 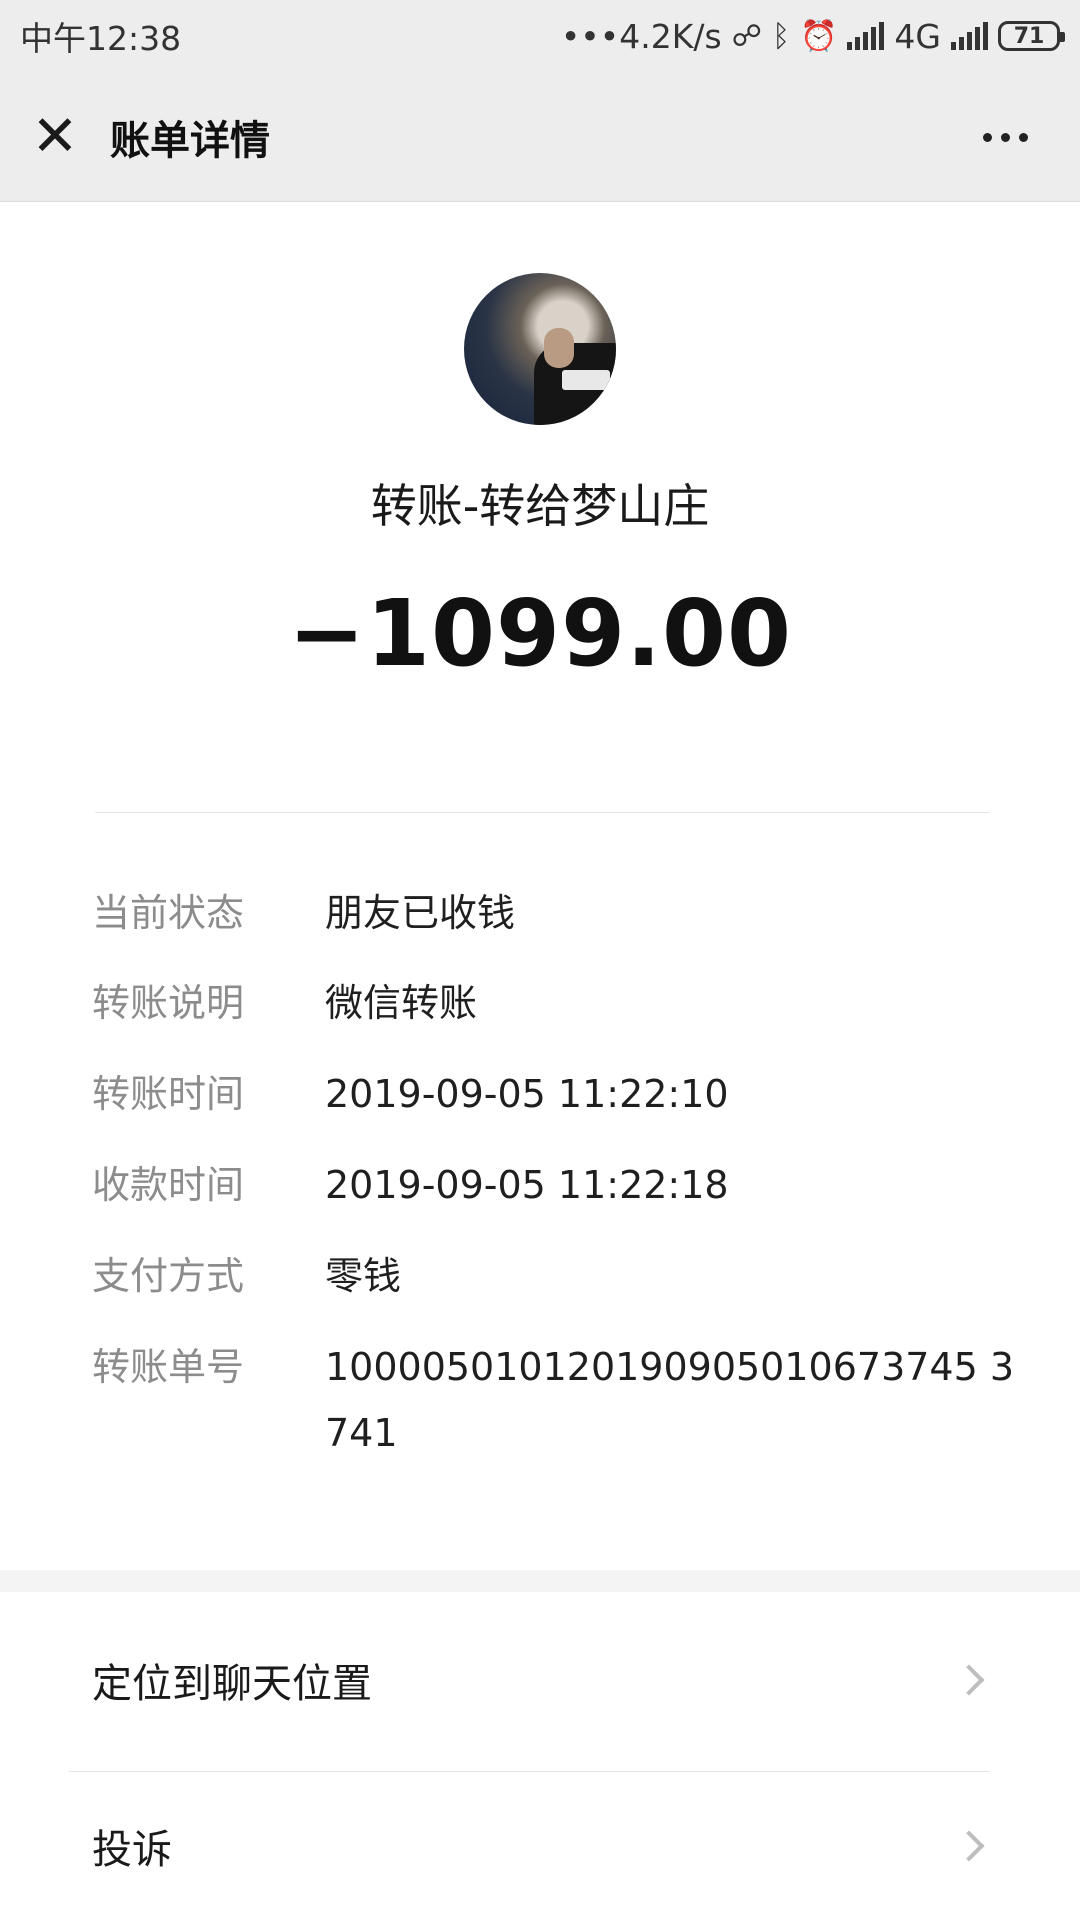 I want to click on close-icon: ✕, so click(x=55, y=136).